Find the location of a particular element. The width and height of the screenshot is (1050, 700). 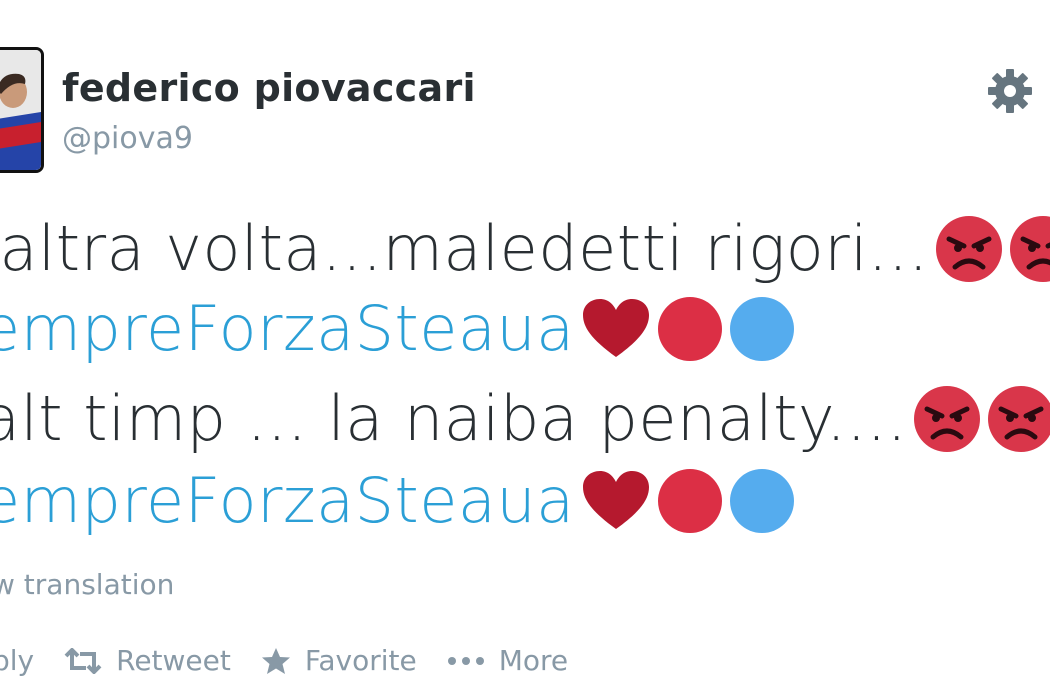

retweet-icon is located at coordinates (83, 660).